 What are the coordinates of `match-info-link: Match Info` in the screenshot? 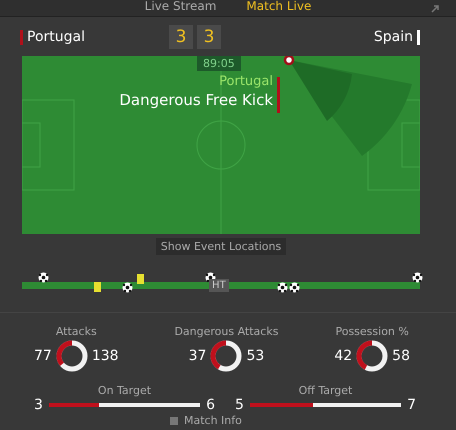 It's located at (213, 420).